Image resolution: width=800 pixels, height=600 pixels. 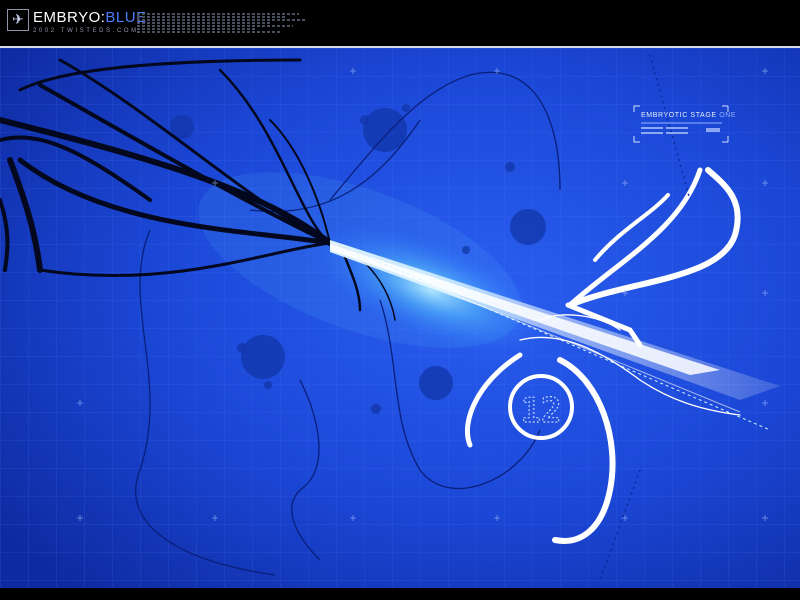 What do you see at coordinates (400, 594) in the screenshot?
I see `footer-bar` at bounding box center [400, 594].